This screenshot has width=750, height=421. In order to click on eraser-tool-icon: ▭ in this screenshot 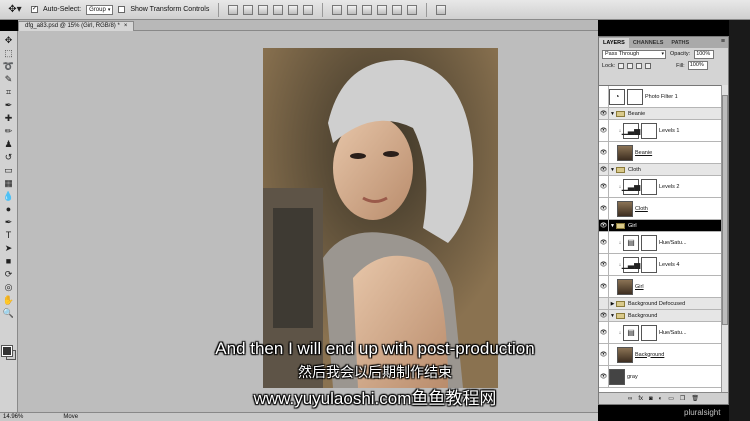, I will do `click(9, 170)`.